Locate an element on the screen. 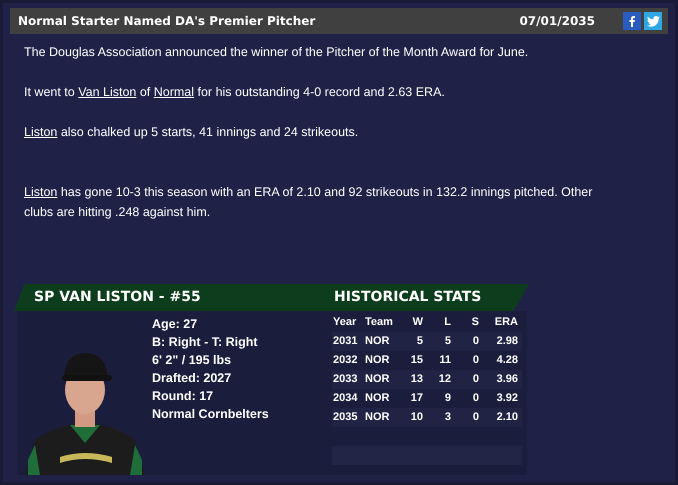 The image size is (678, 485). name-link: Van Liston is located at coordinates (107, 92).